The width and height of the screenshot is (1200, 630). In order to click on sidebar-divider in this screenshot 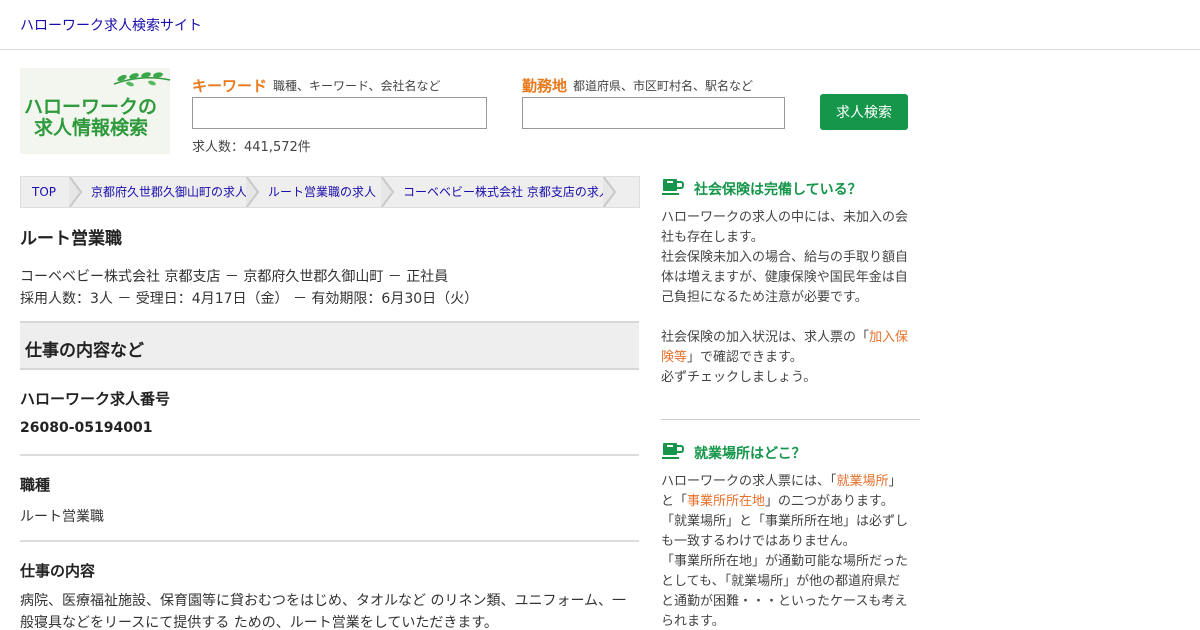, I will do `click(790, 419)`.